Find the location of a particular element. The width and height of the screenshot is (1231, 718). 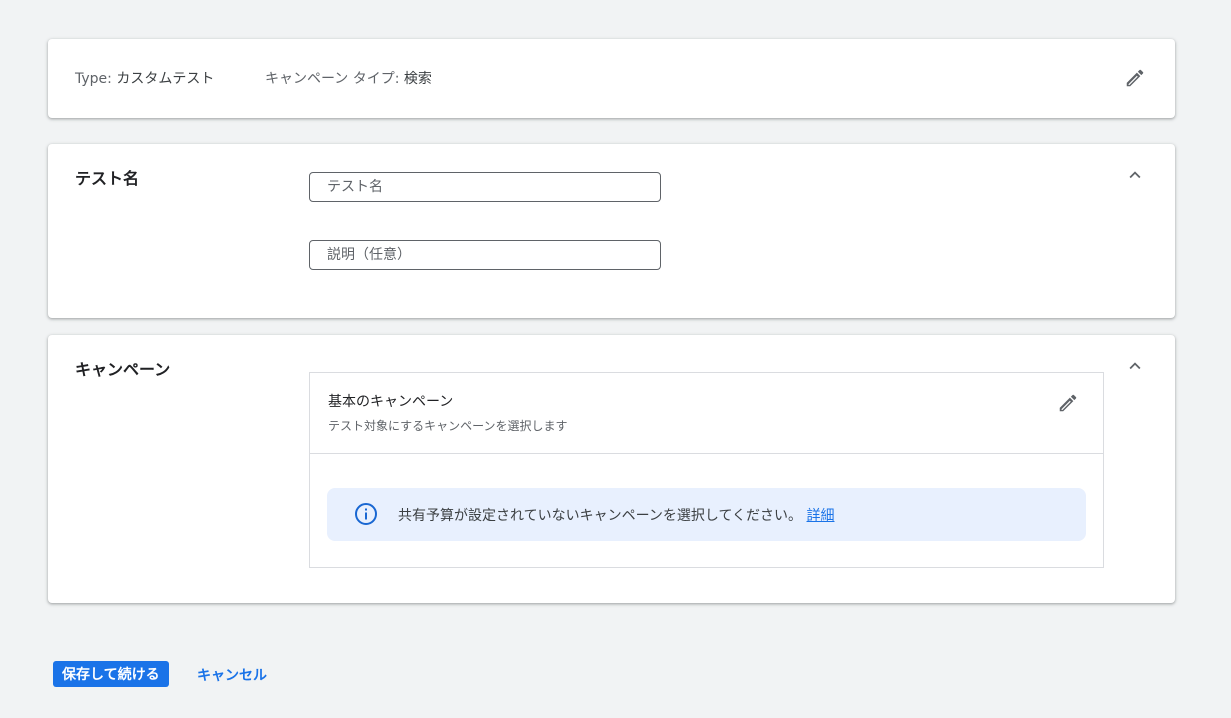

base-campaign-subtitle: テスト対象にするキャンペーンを選択します is located at coordinates (448, 426).